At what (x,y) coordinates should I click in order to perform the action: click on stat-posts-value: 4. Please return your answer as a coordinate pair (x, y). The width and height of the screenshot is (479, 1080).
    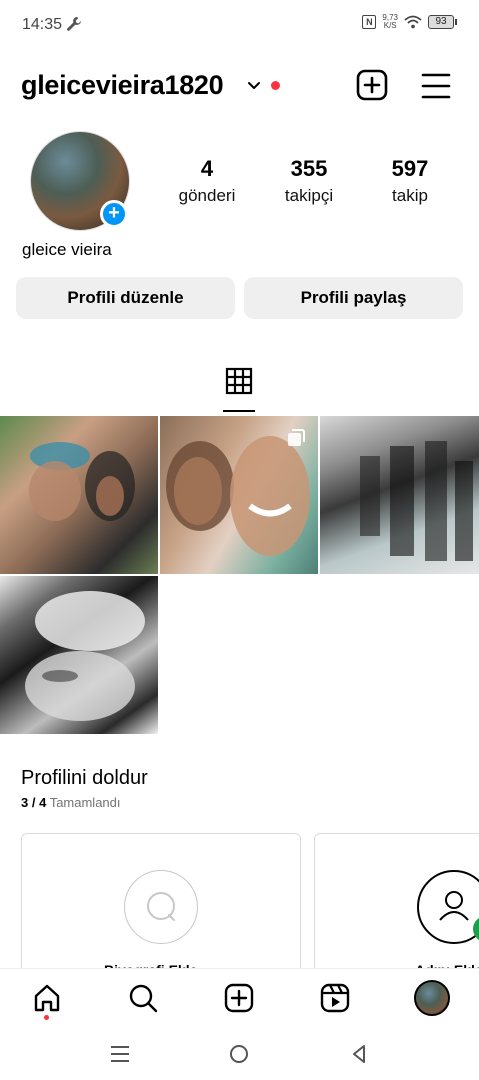
    Looking at the image, I should click on (207, 168).